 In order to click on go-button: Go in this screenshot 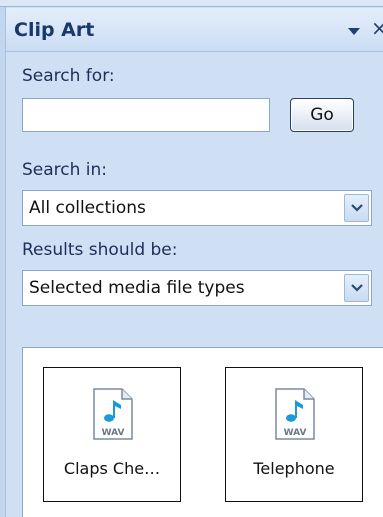, I will do `click(322, 115)`.